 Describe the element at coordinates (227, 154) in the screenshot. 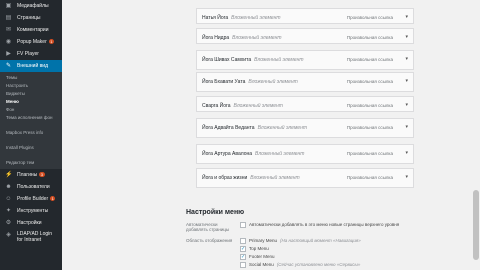

I see `menu-item-name: Йога Артура Авалона` at that location.